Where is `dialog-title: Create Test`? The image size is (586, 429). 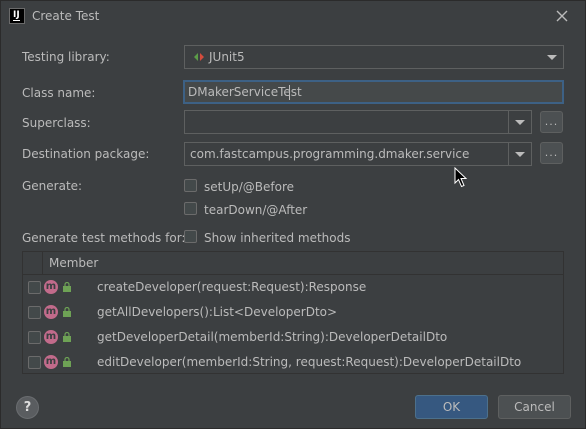 dialog-title: Create Test is located at coordinates (66, 16).